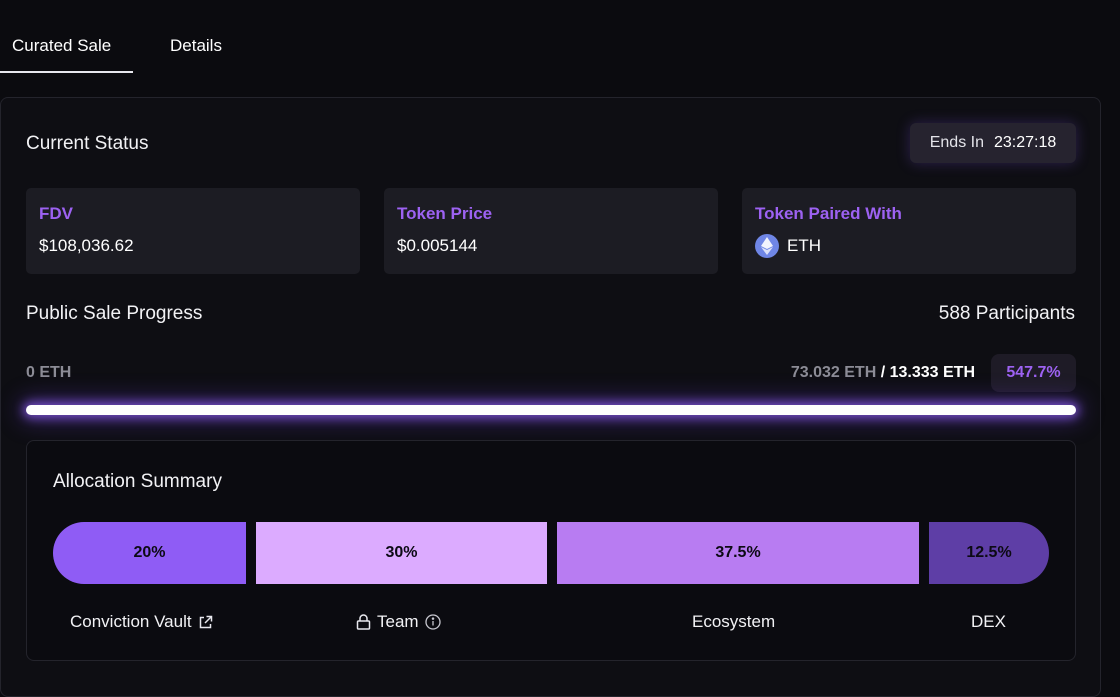 The height and width of the screenshot is (697, 1120). Describe the element at coordinates (149, 553) in the screenshot. I see `allocation-segment-conviction-vault: 20%` at that location.